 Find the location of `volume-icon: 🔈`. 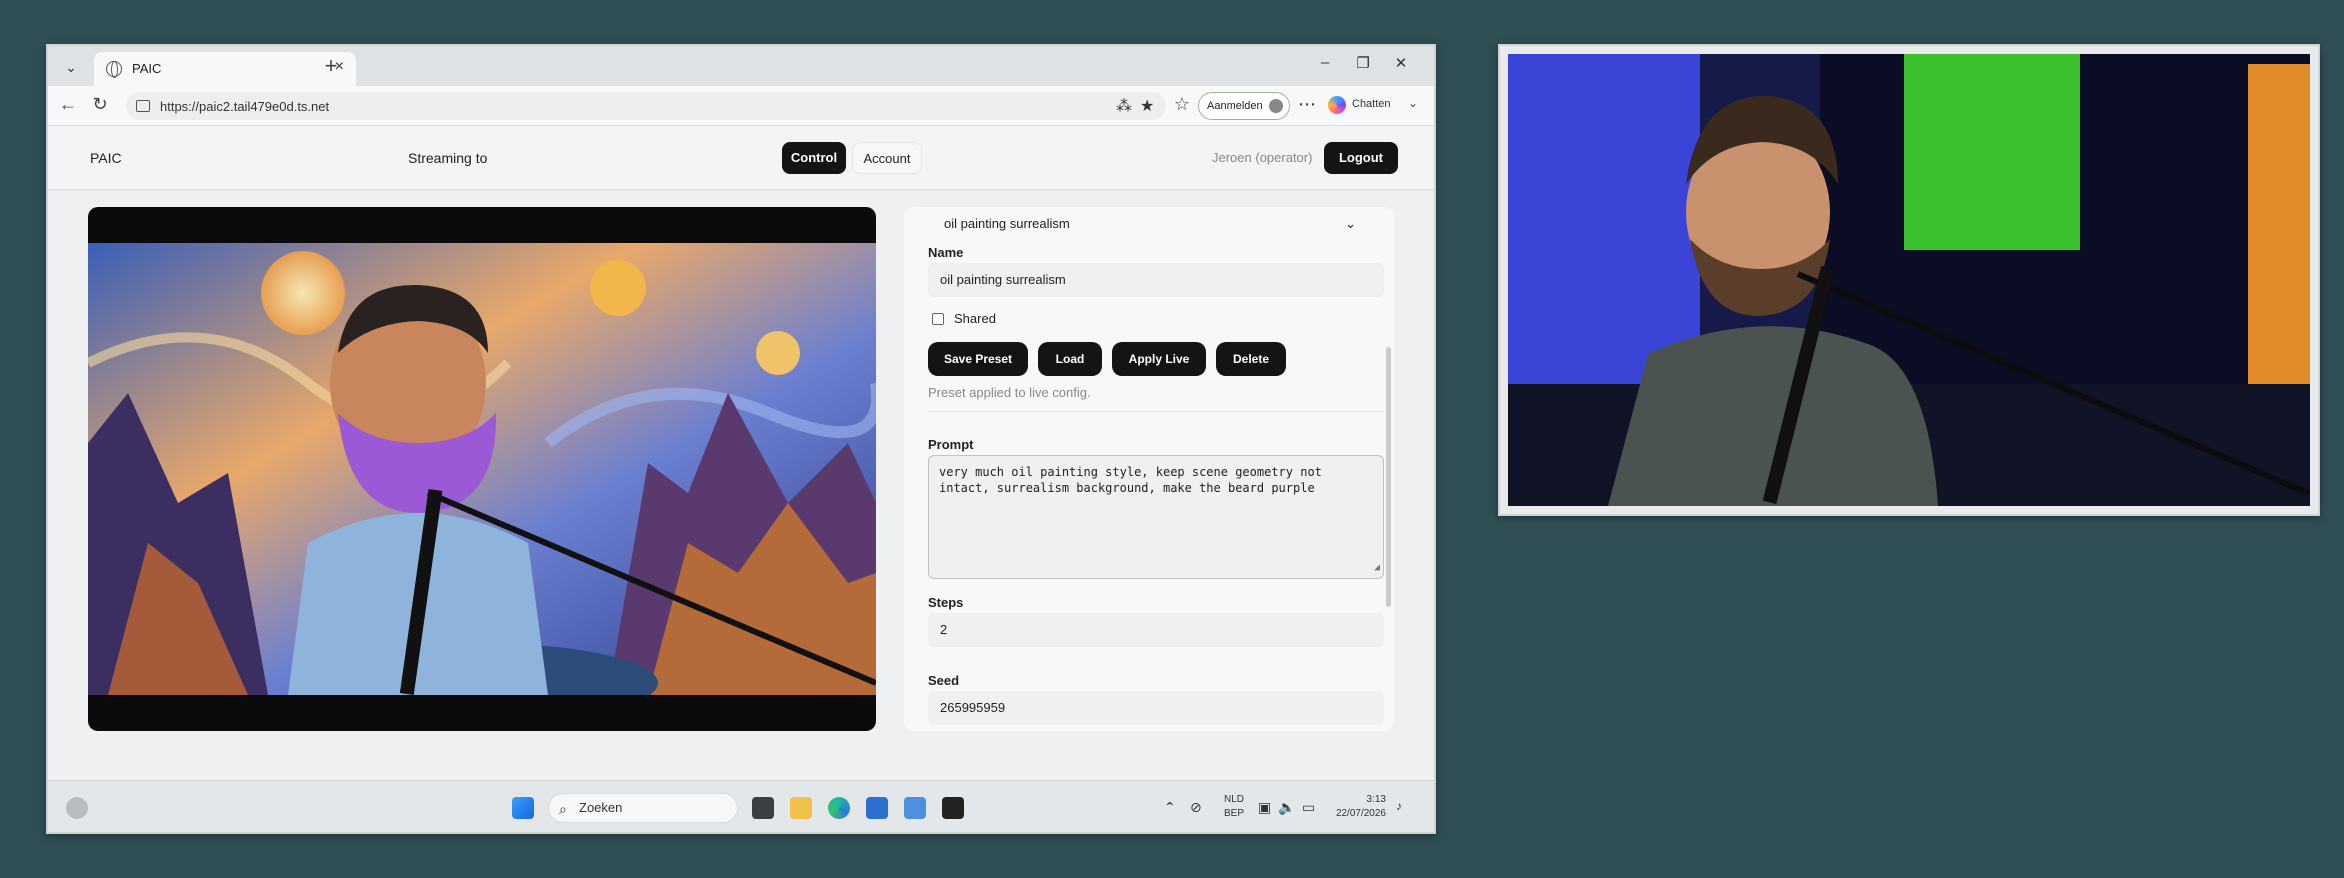

volume-icon: 🔈 is located at coordinates (1286, 807).